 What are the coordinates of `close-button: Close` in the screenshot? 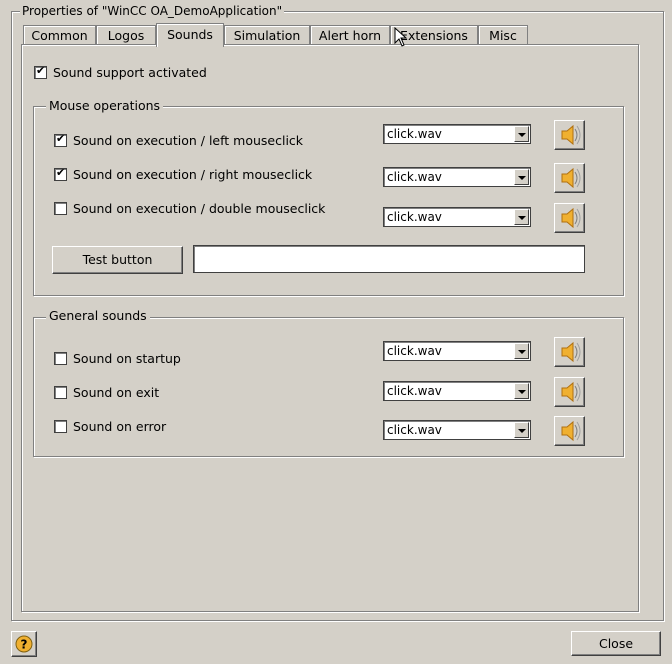 It's located at (616, 643).